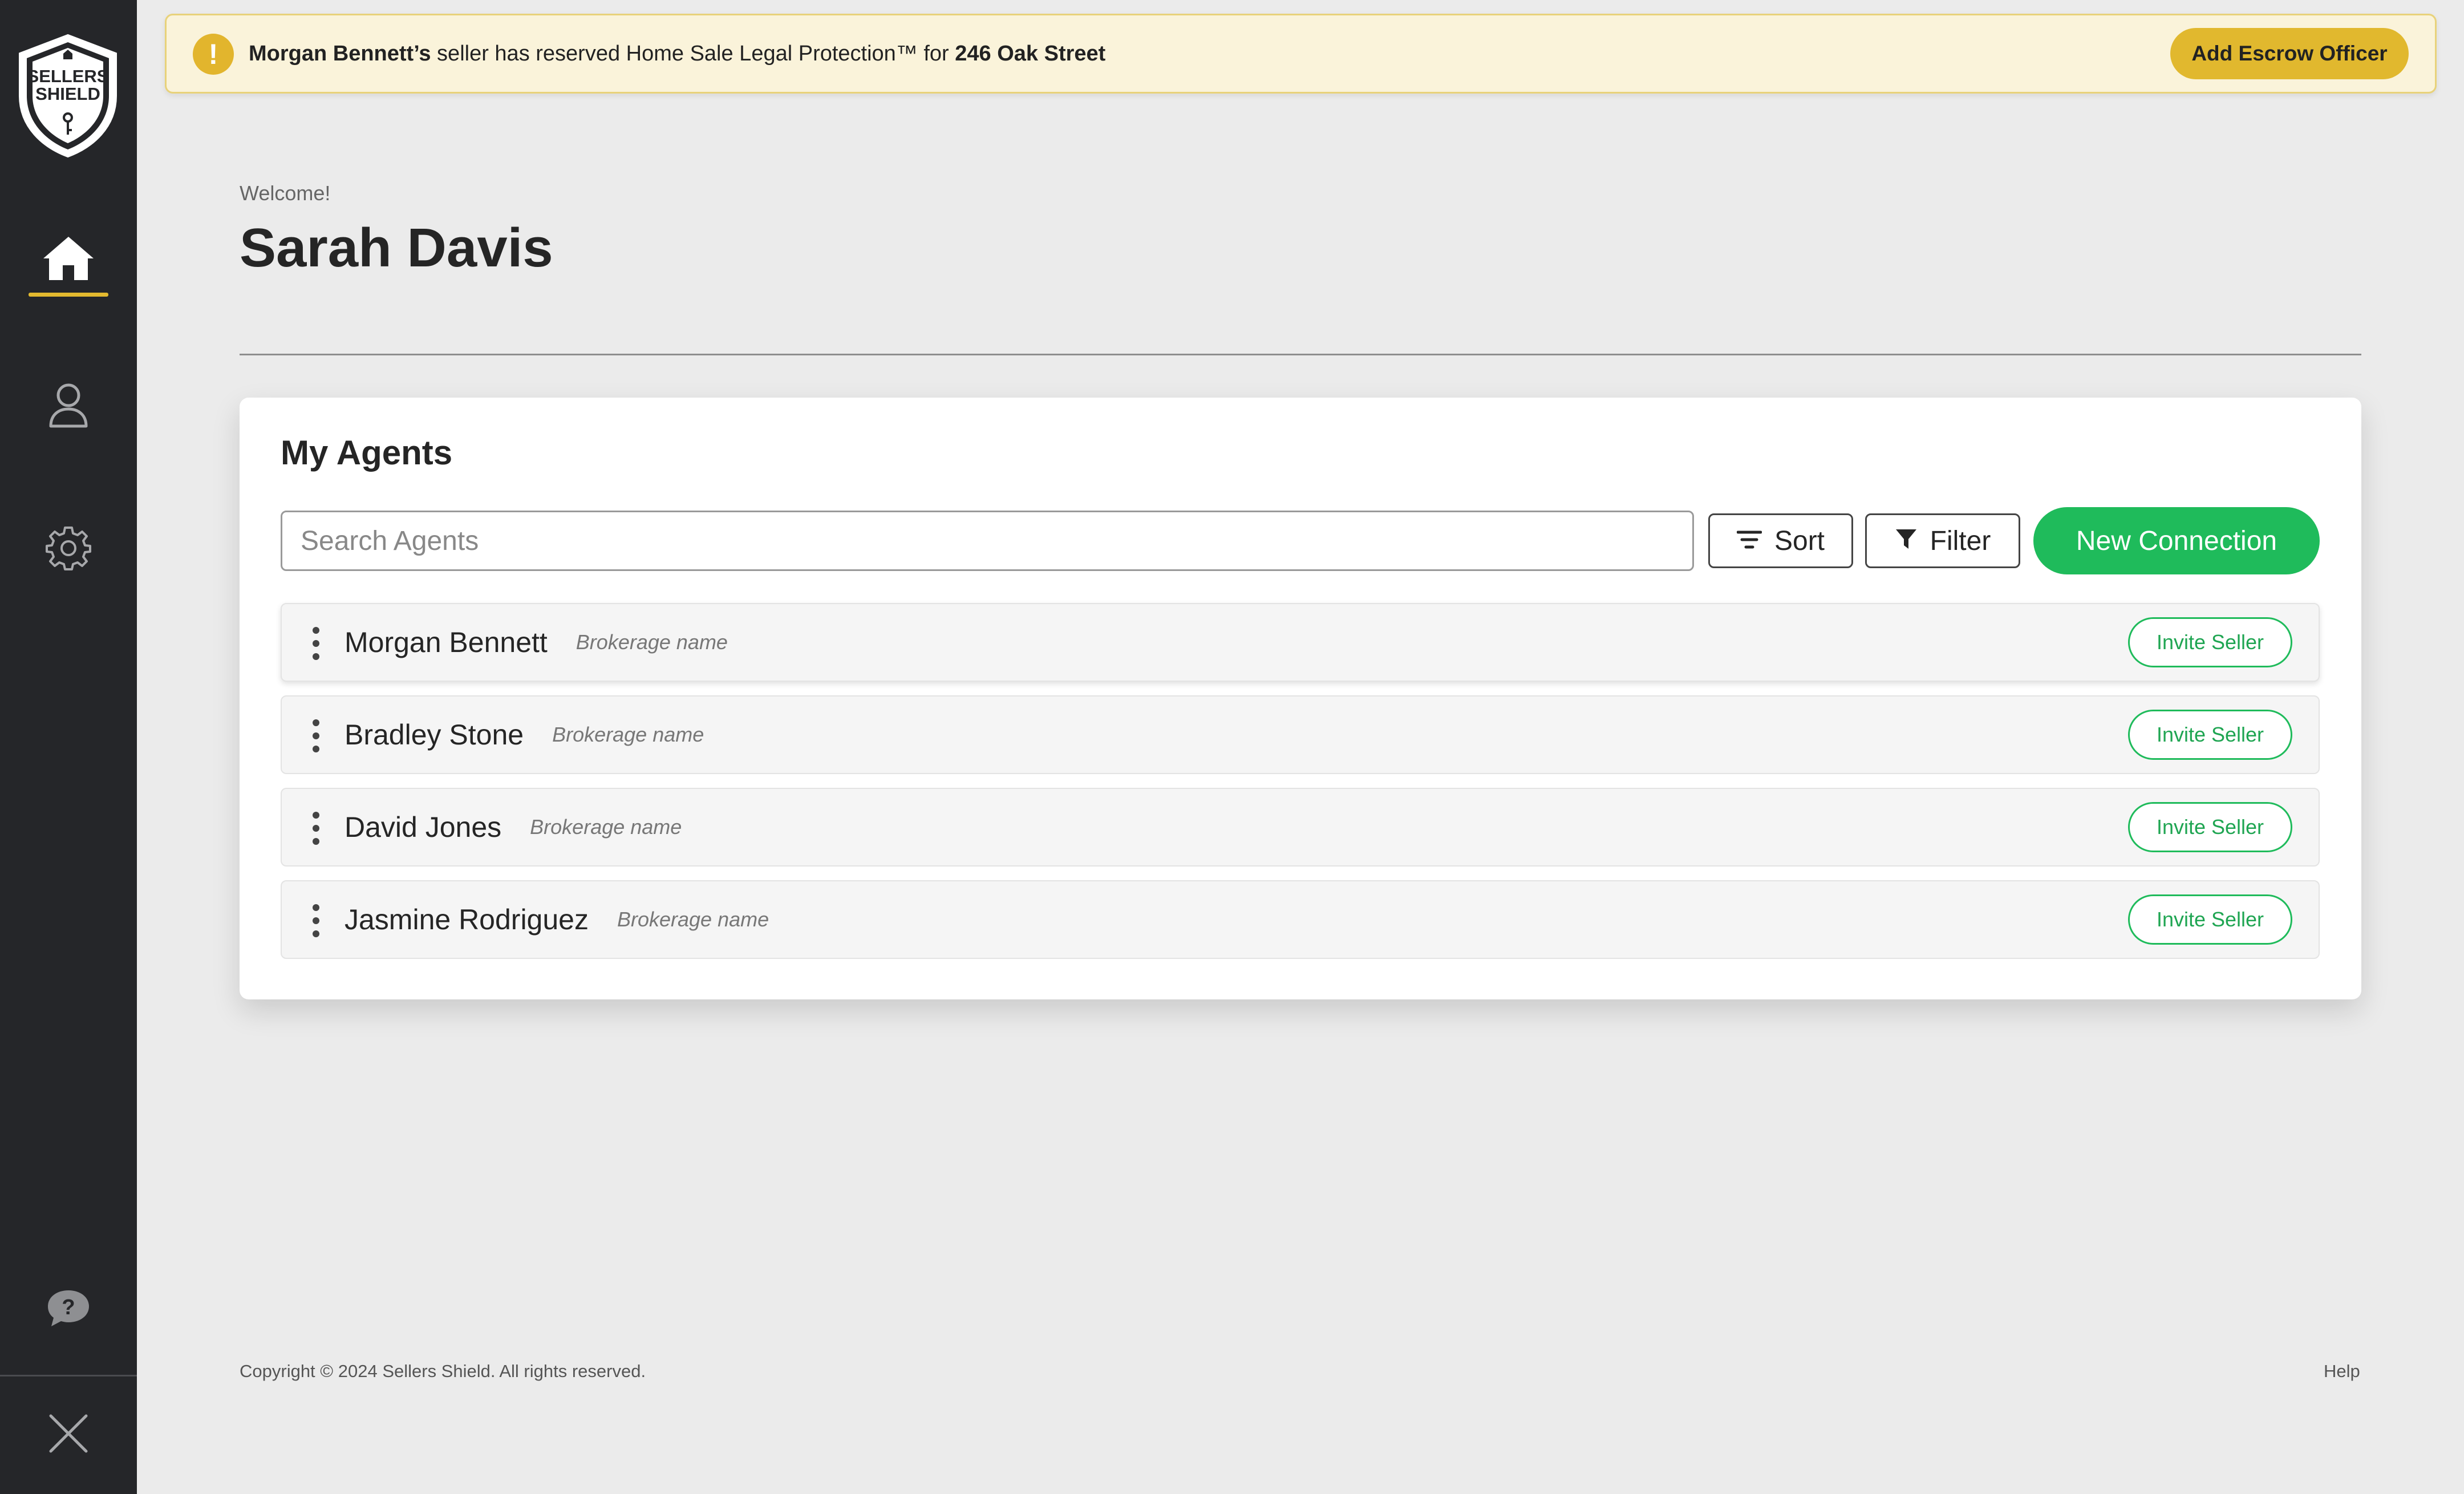 The image size is (2464, 1494). Describe the element at coordinates (988, 541) in the screenshot. I see `search-agents-input` at that location.